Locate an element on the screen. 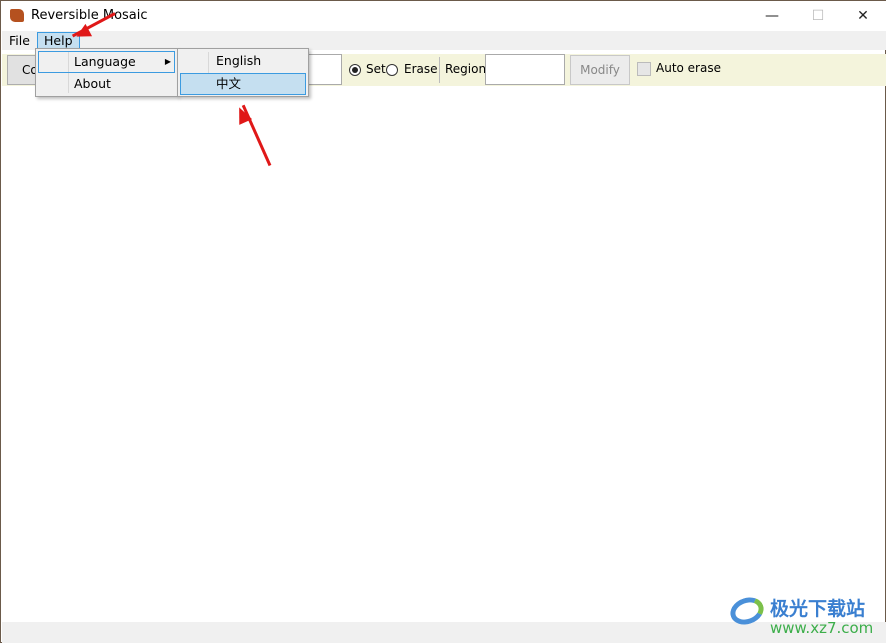 Image resolution: width=886 pixels, height=643 pixels. region-label: Region is located at coordinates (466, 69).